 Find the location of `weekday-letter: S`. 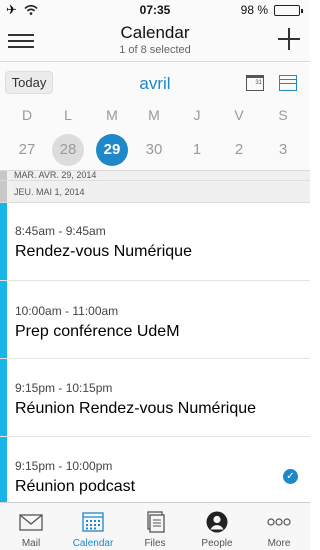

weekday-letter: S is located at coordinates (283, 115).